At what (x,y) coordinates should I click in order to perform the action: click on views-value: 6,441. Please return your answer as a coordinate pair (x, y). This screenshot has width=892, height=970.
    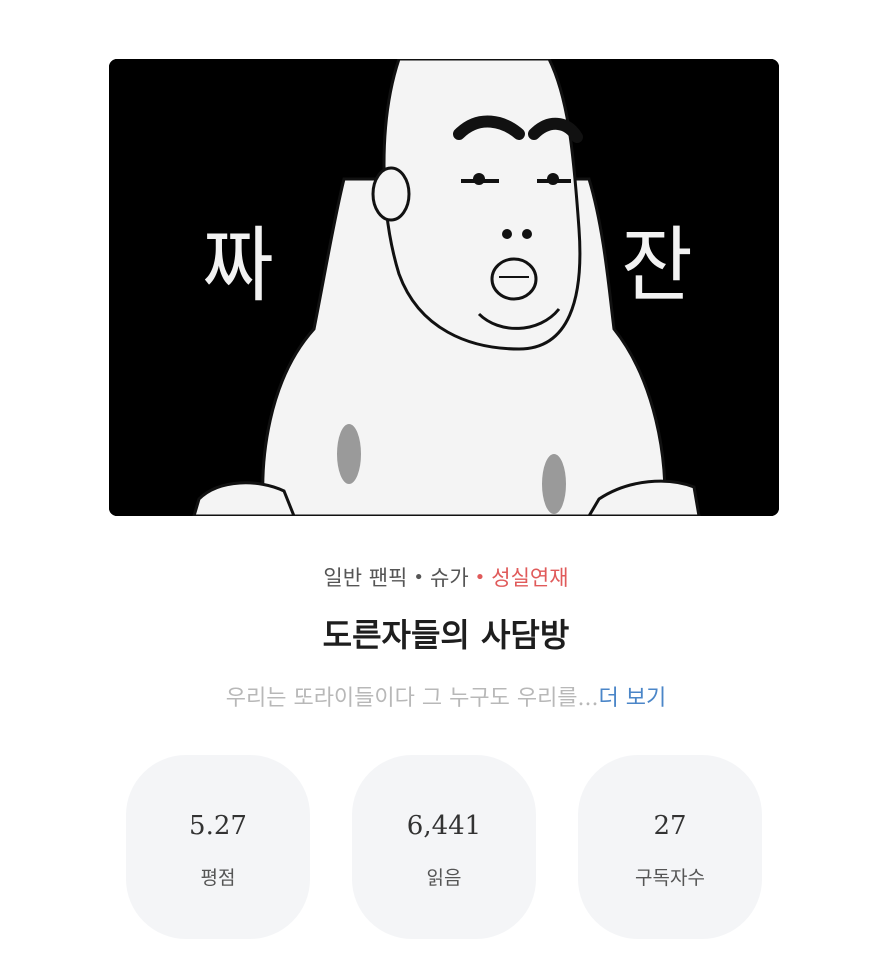
    Looking at the image, I should click on (444, 826).